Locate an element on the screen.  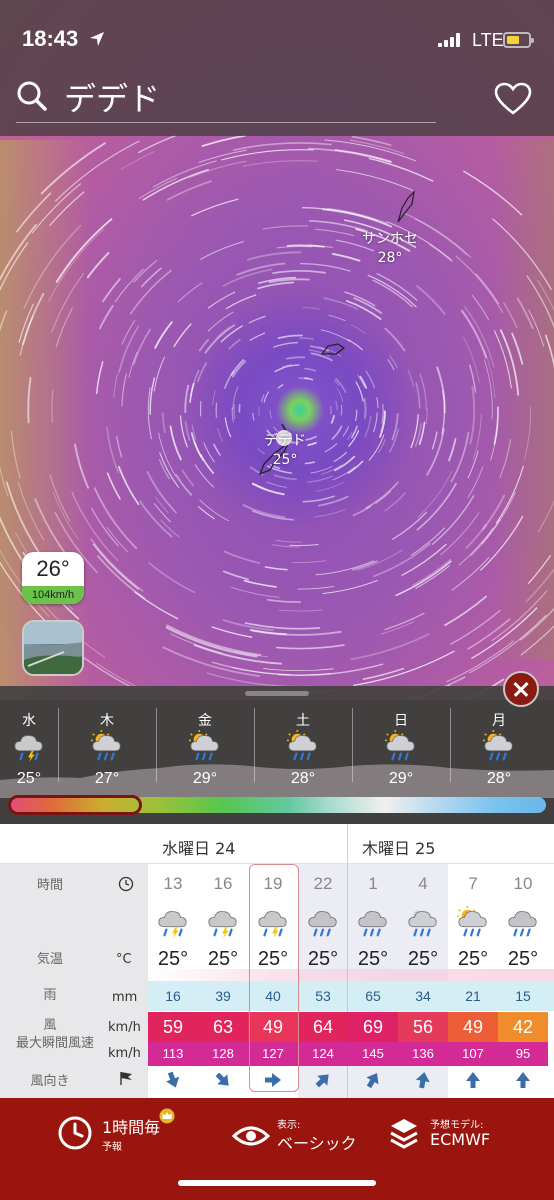
close-button is located at coordinates (521, 689).